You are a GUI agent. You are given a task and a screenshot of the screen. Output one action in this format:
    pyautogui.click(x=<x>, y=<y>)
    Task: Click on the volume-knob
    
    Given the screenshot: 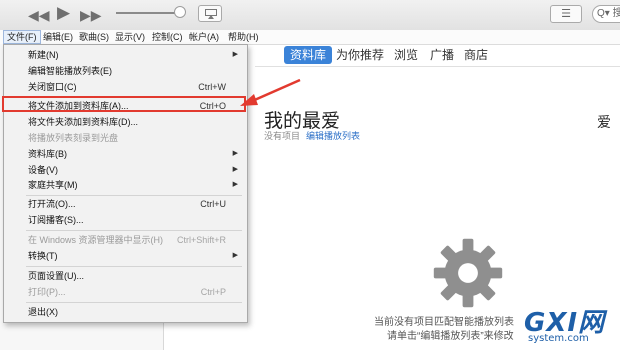 What is the action you would take?
    pyautogui.click(x=180, y=12)
    